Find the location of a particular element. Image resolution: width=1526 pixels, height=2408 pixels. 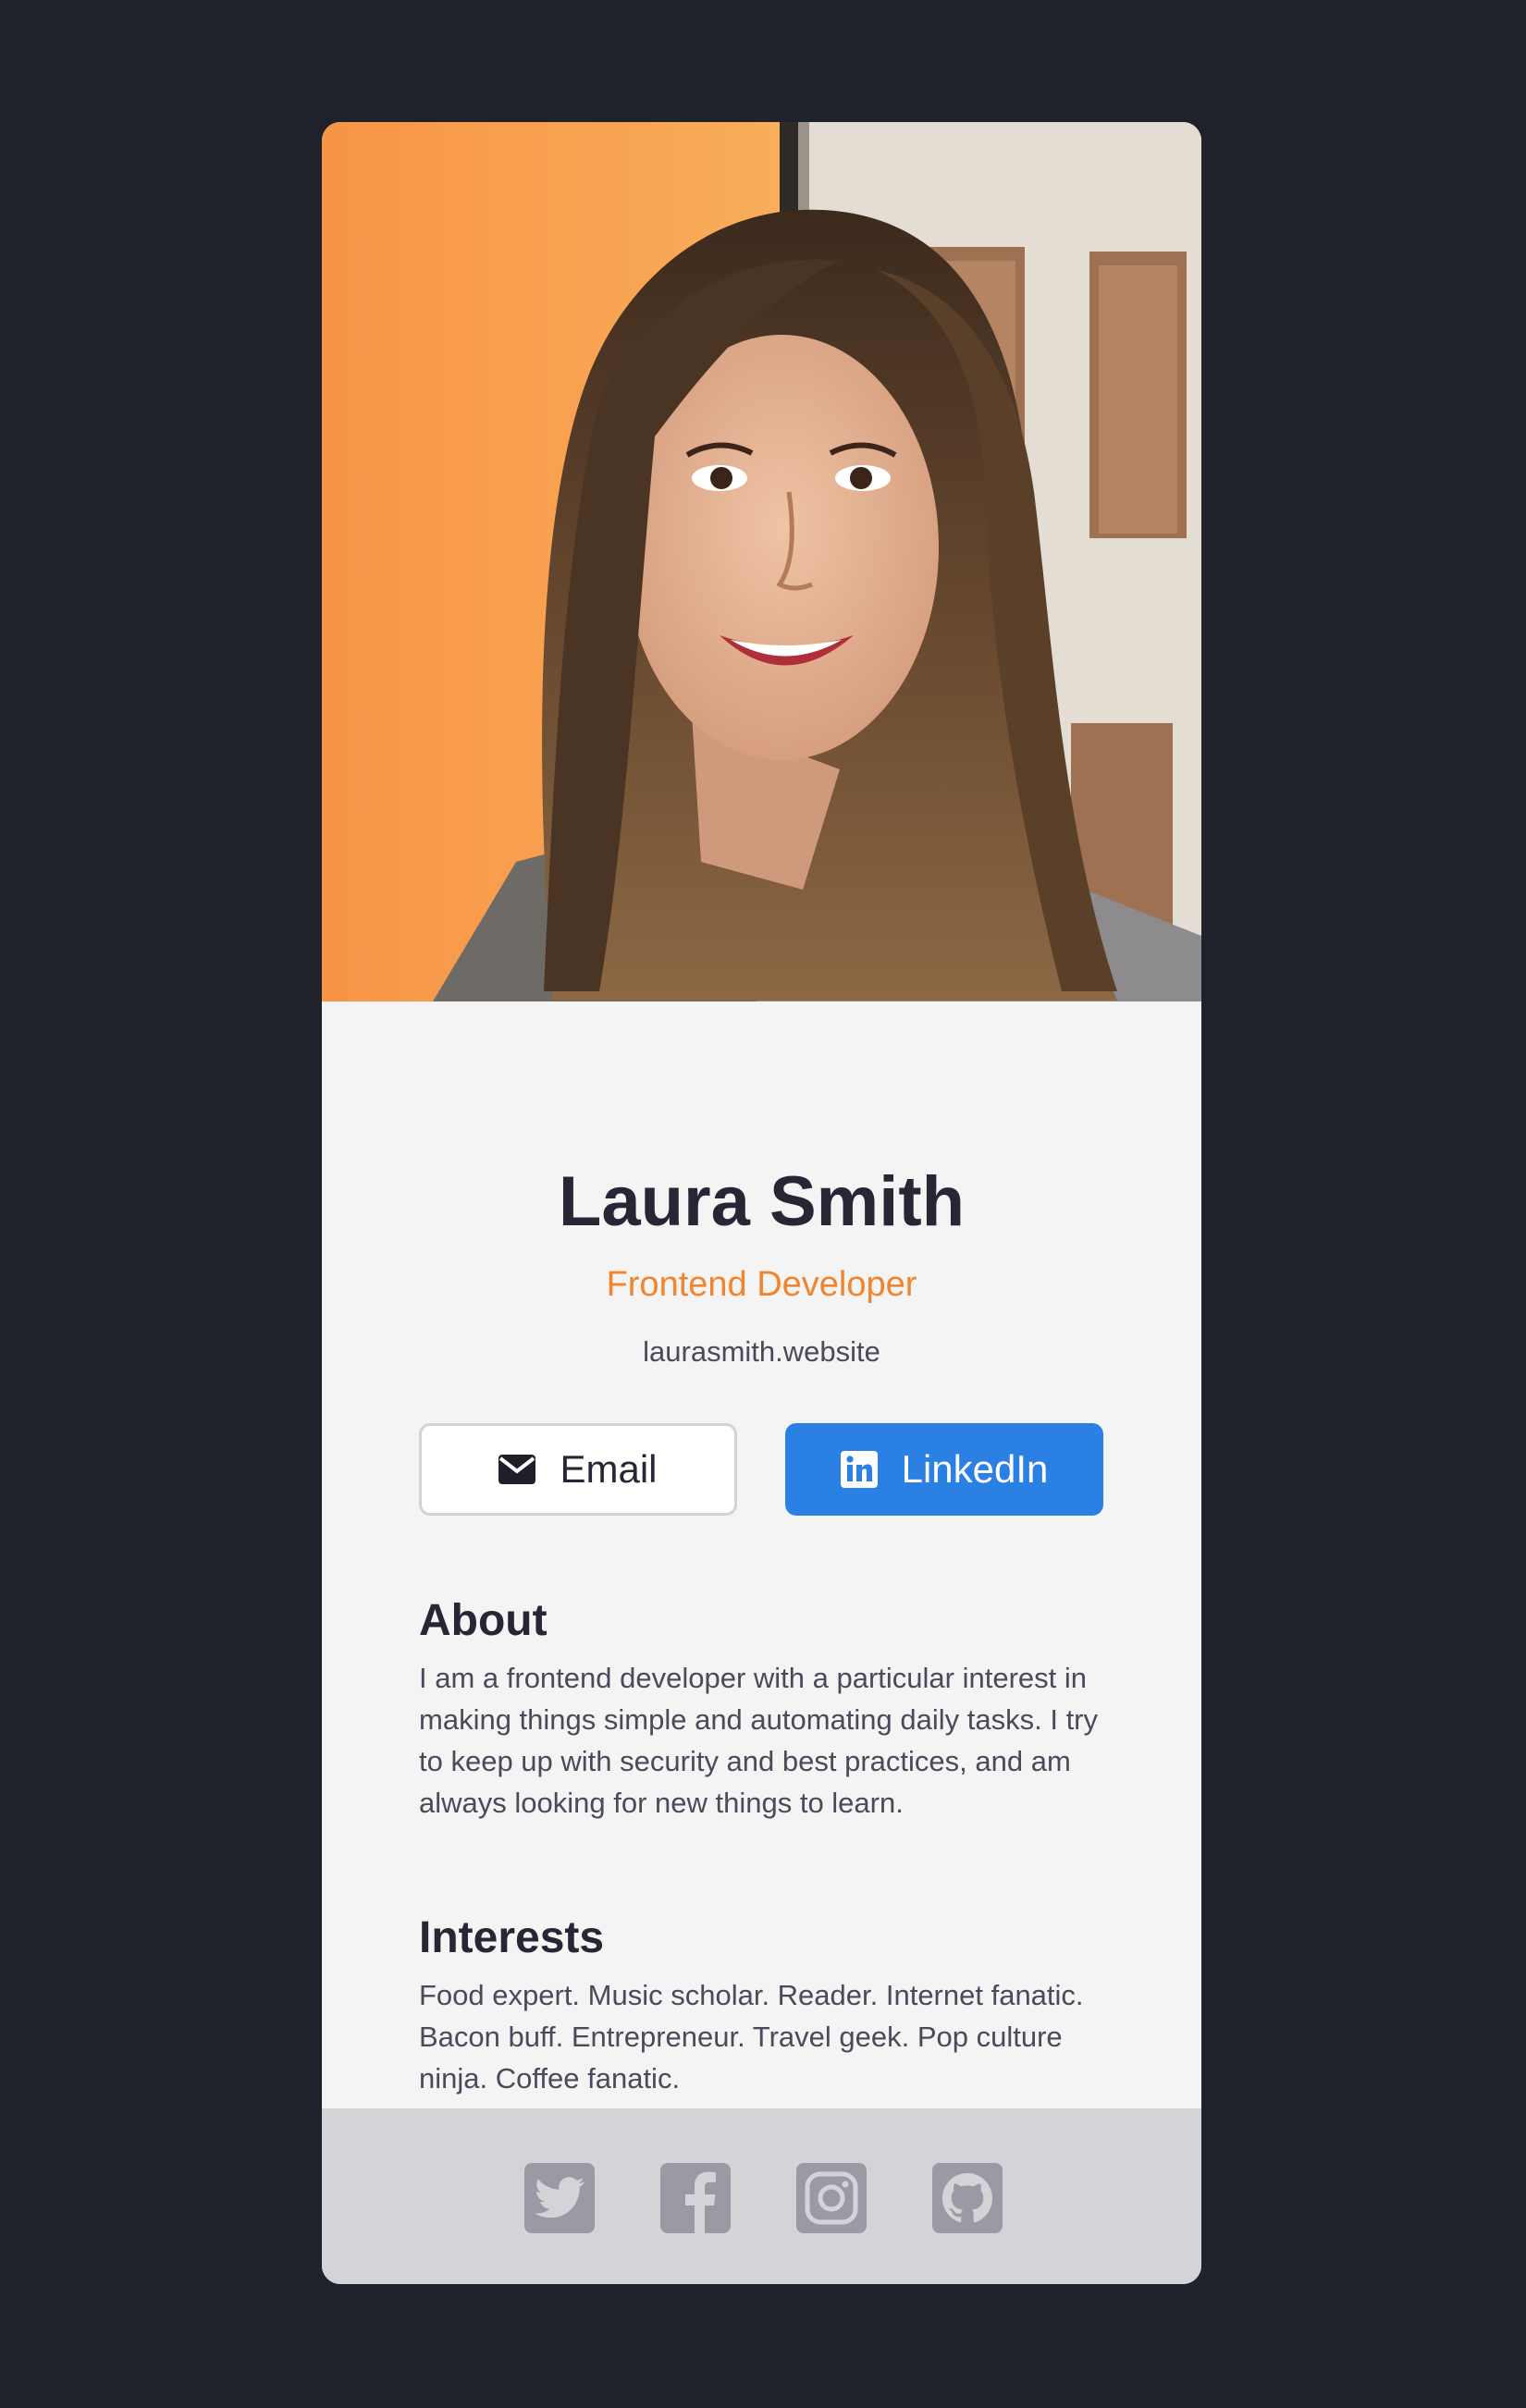

linkedin-button-label: LinkedIn is located at coordinates (975, 1469).